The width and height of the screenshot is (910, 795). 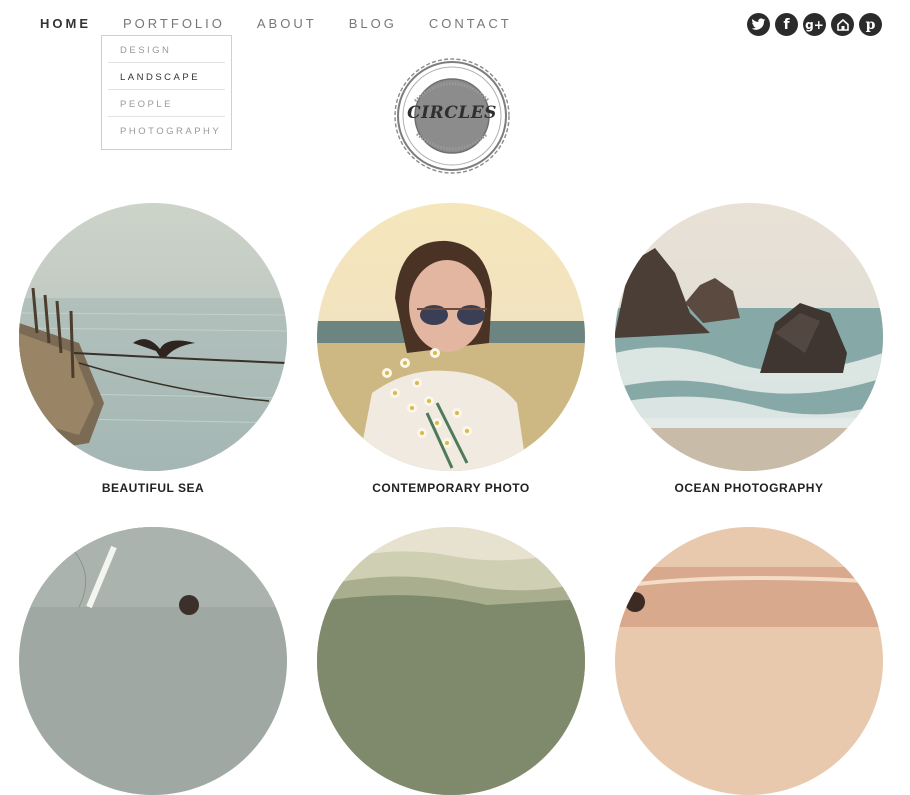 I want to click on home-icon, so click(x=842, y=24).